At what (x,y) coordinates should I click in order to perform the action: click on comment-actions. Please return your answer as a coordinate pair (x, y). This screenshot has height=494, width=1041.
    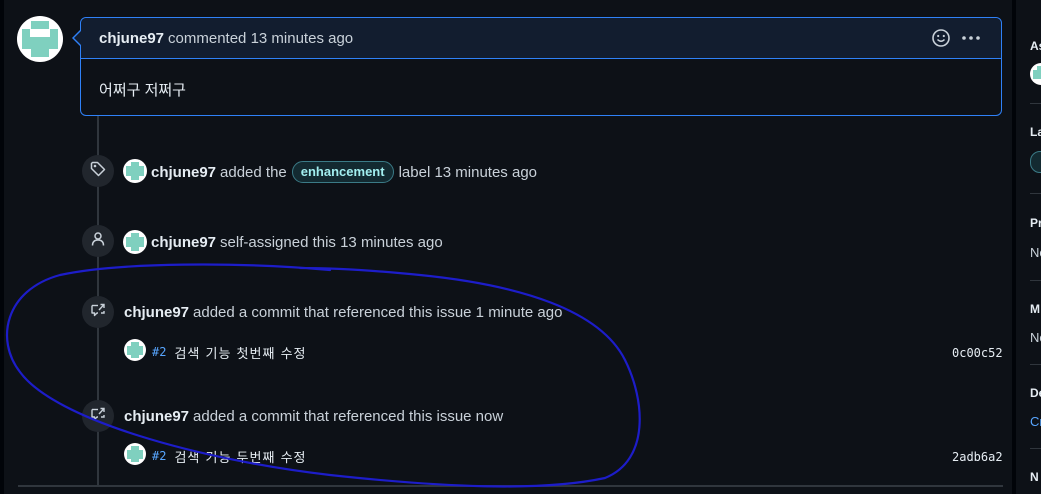
    Looking at the image, I should click on (956, 40).